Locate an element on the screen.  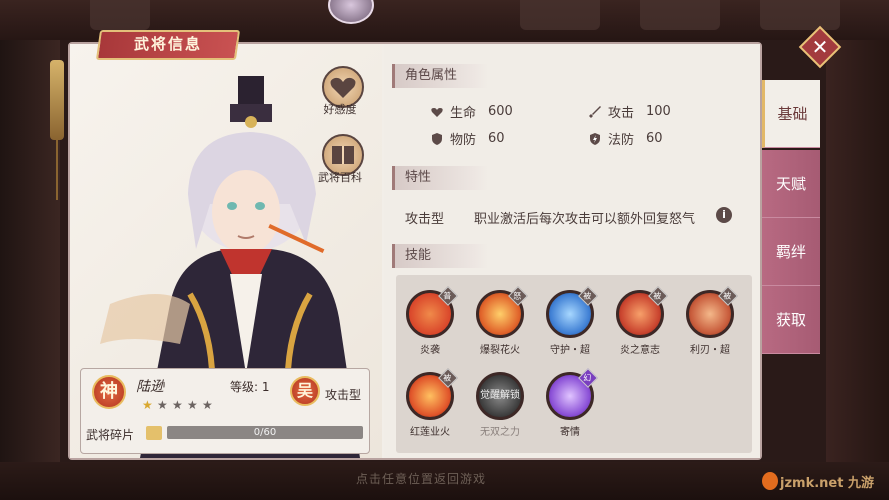
stat-hp: 生命 600 is located at coordinates (471, 111).